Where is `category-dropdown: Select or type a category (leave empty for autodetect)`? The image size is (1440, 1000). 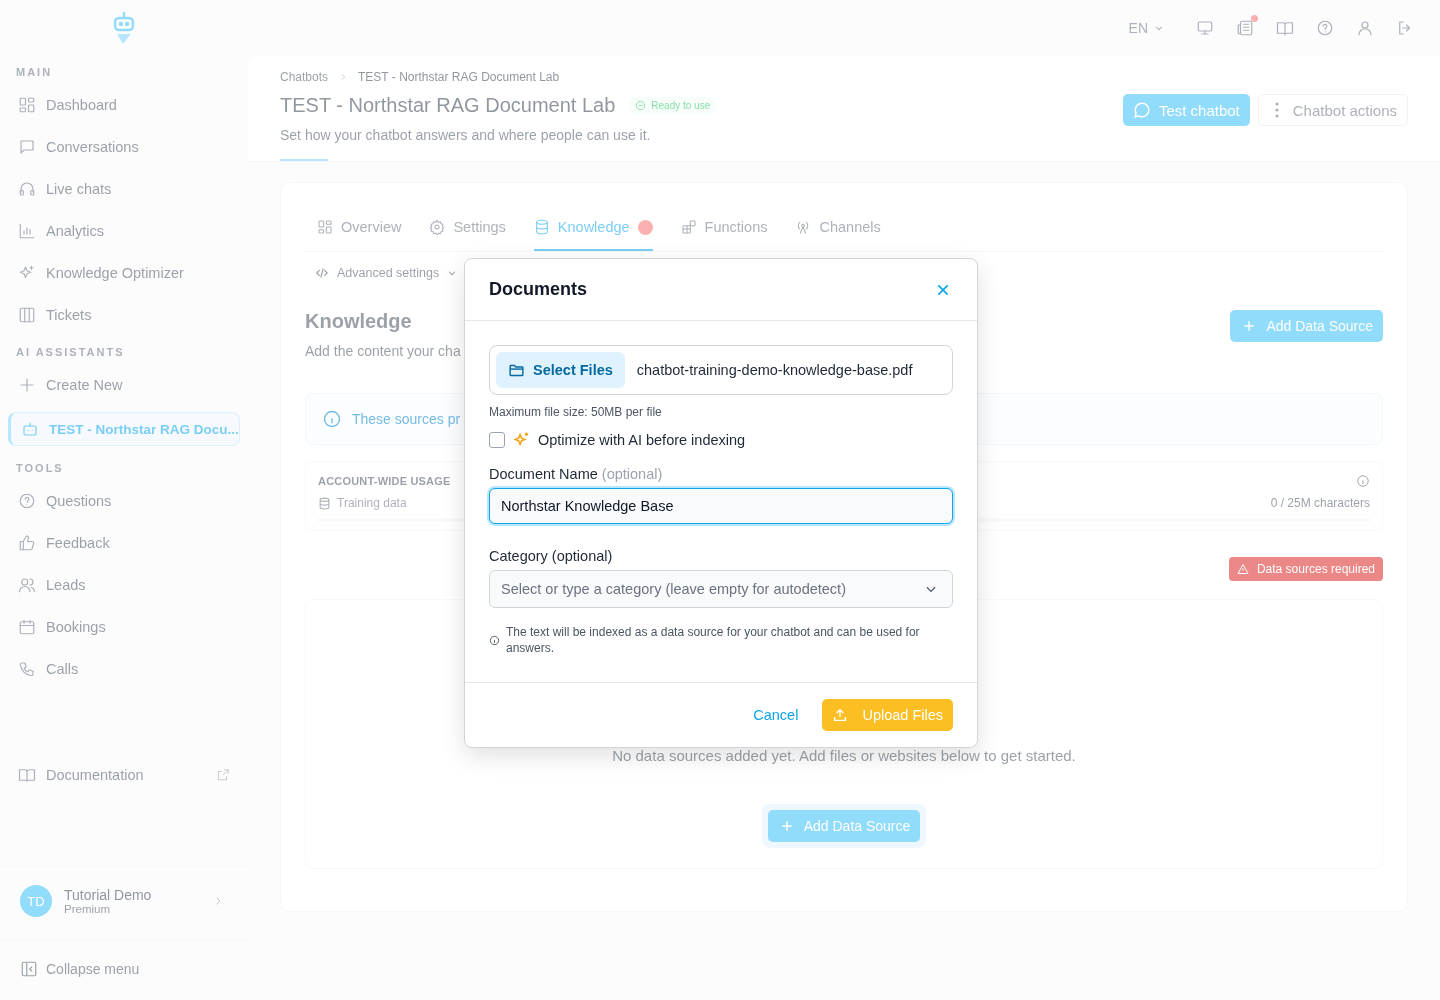 category-dropdown: Select or type a category (leave empty for autodetect) is located at coordinates (721, 589).